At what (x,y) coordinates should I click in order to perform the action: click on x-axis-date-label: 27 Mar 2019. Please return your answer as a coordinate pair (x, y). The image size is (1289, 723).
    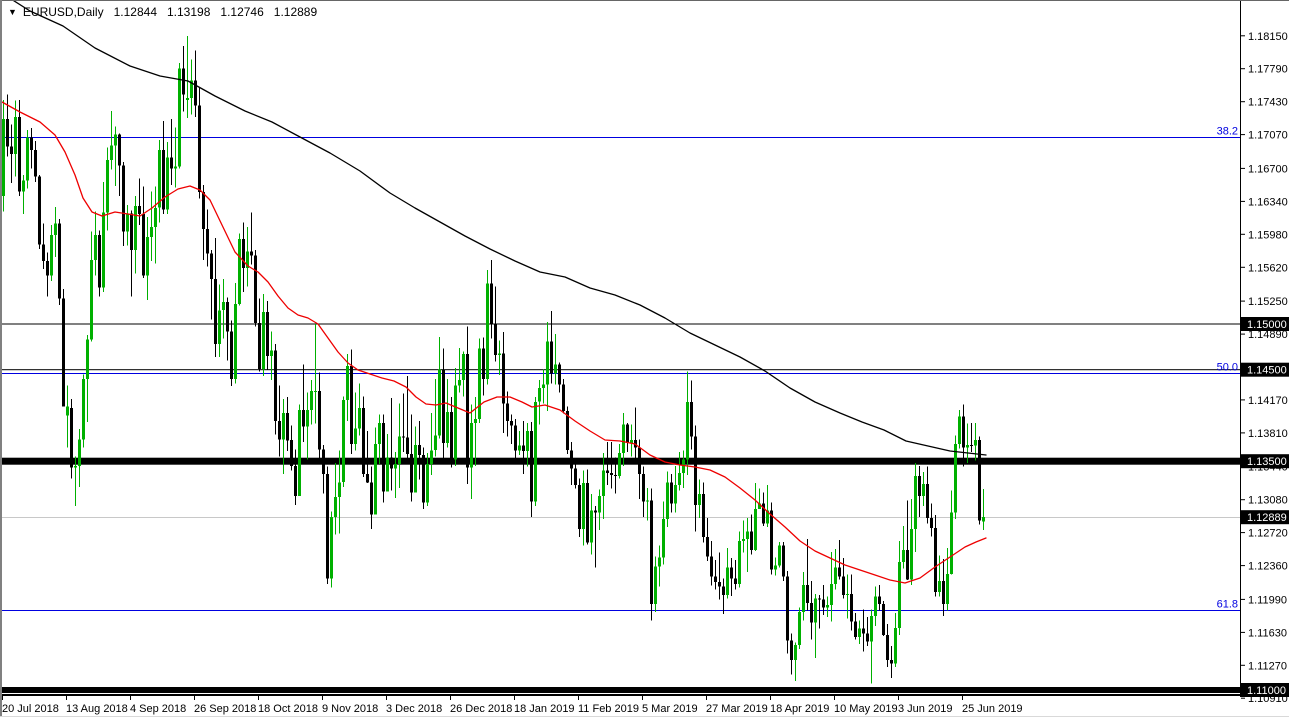
    Looking at the image, I should click on (737, 709).